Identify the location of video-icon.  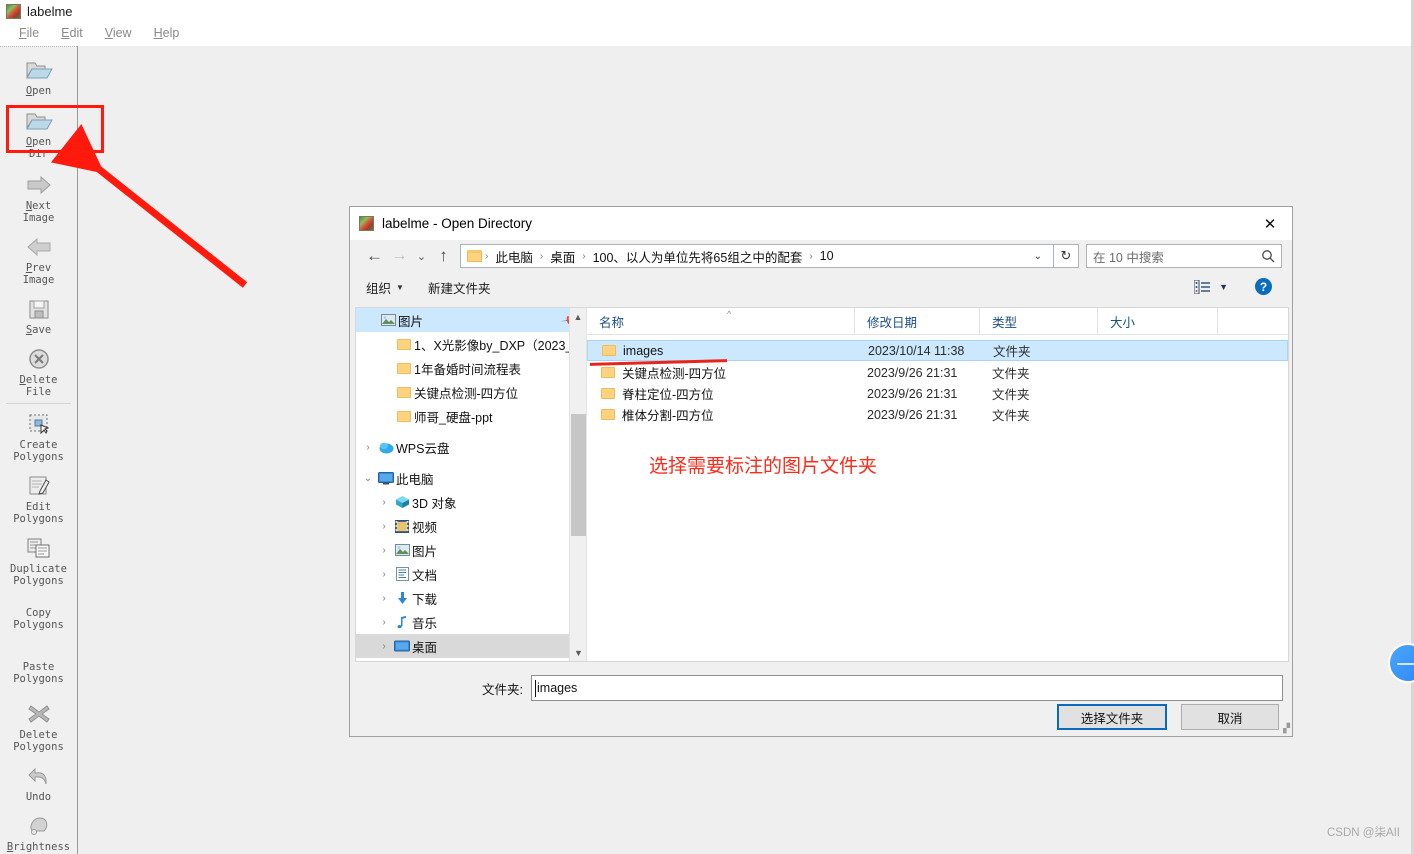
(402, 526).